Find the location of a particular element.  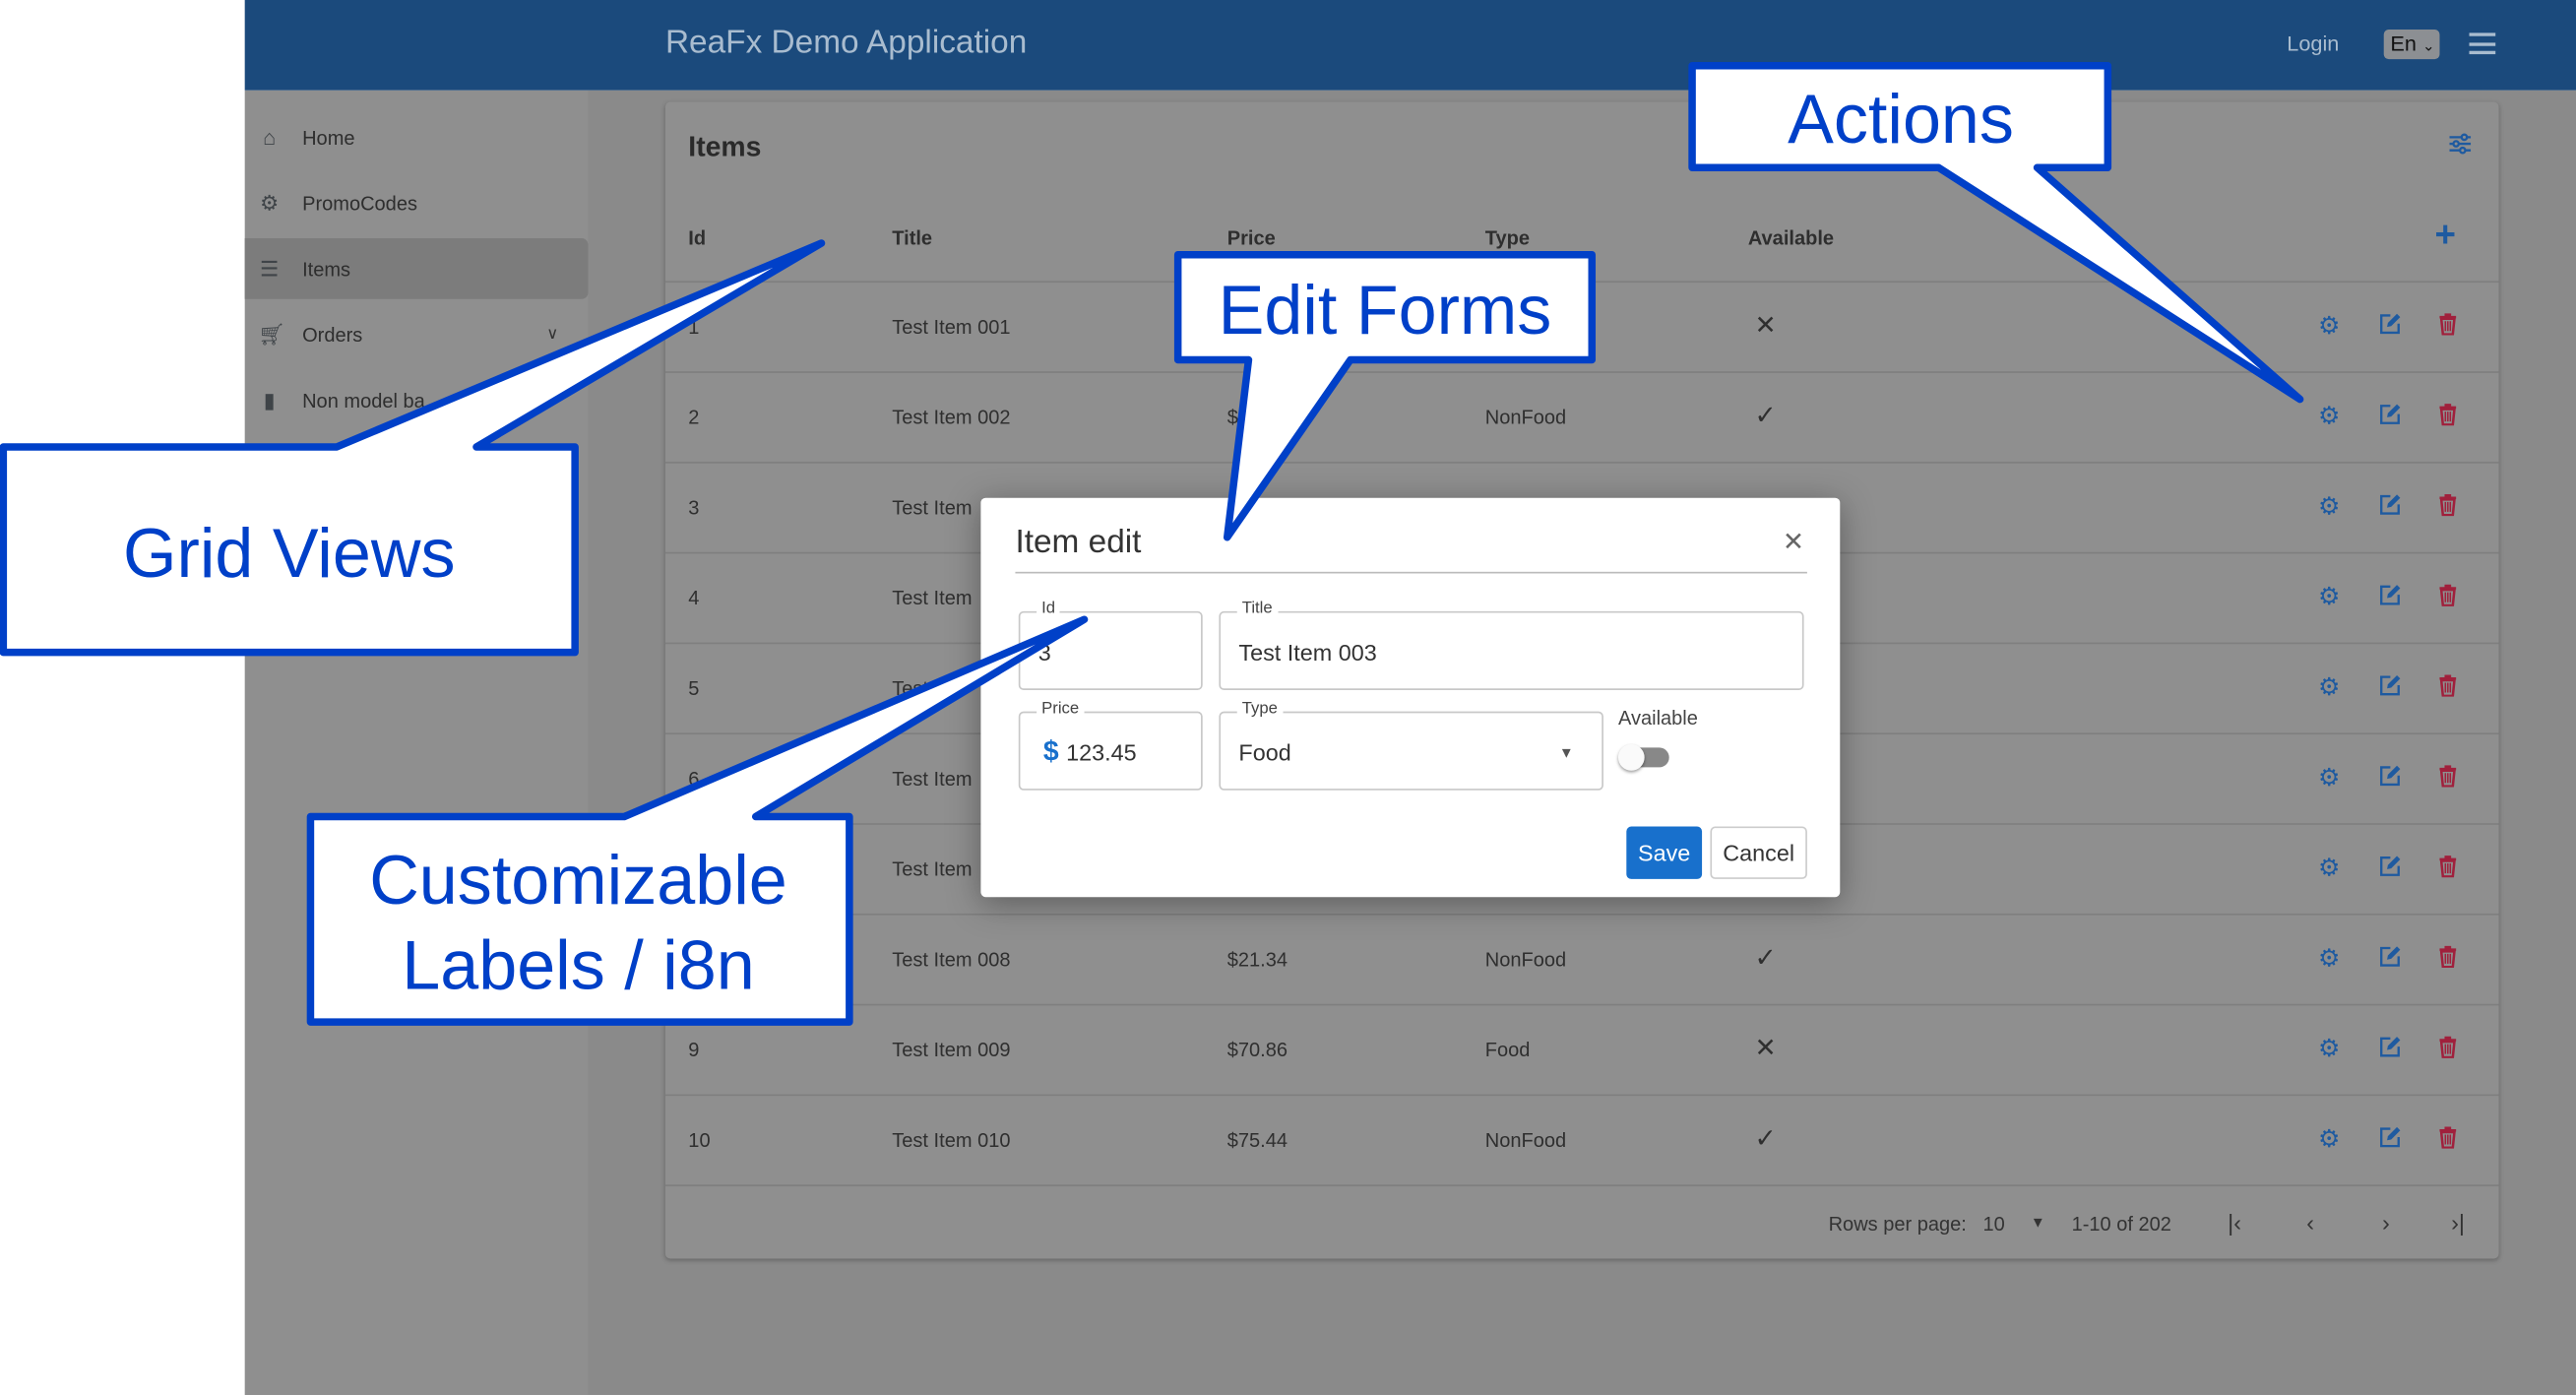

table-row: 2 Test Item 002 $ NonFood ✓ ⚙ is located at coordinates (1581, 417).